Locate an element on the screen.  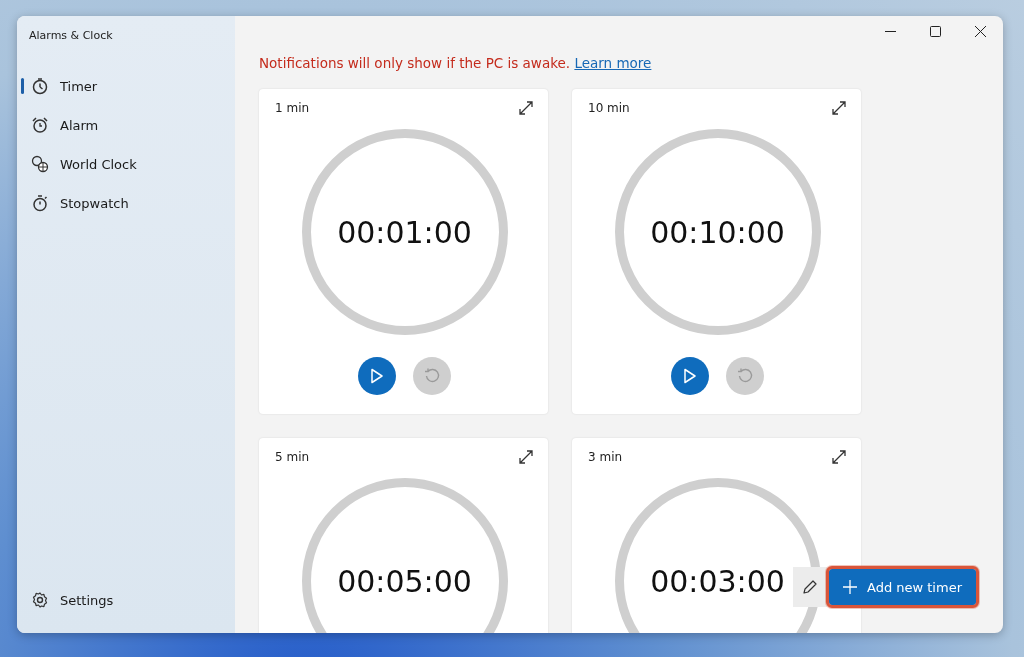
globe-clock-icon is located at coordinates (40, 164).